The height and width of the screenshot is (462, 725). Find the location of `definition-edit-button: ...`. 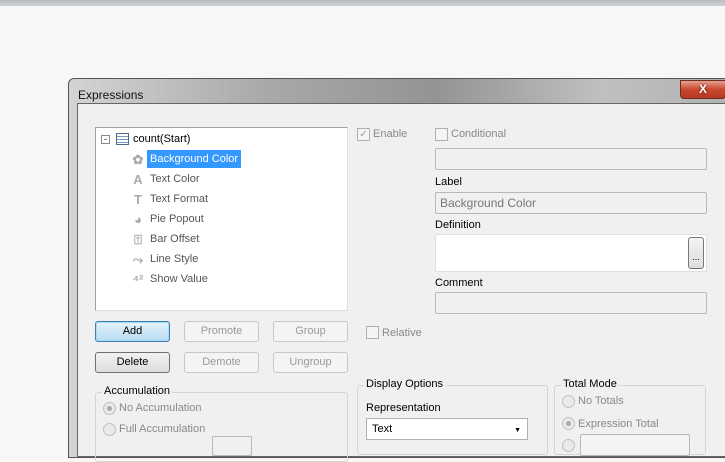

definition-edit-button: ... is located at coordinates (696, 253).